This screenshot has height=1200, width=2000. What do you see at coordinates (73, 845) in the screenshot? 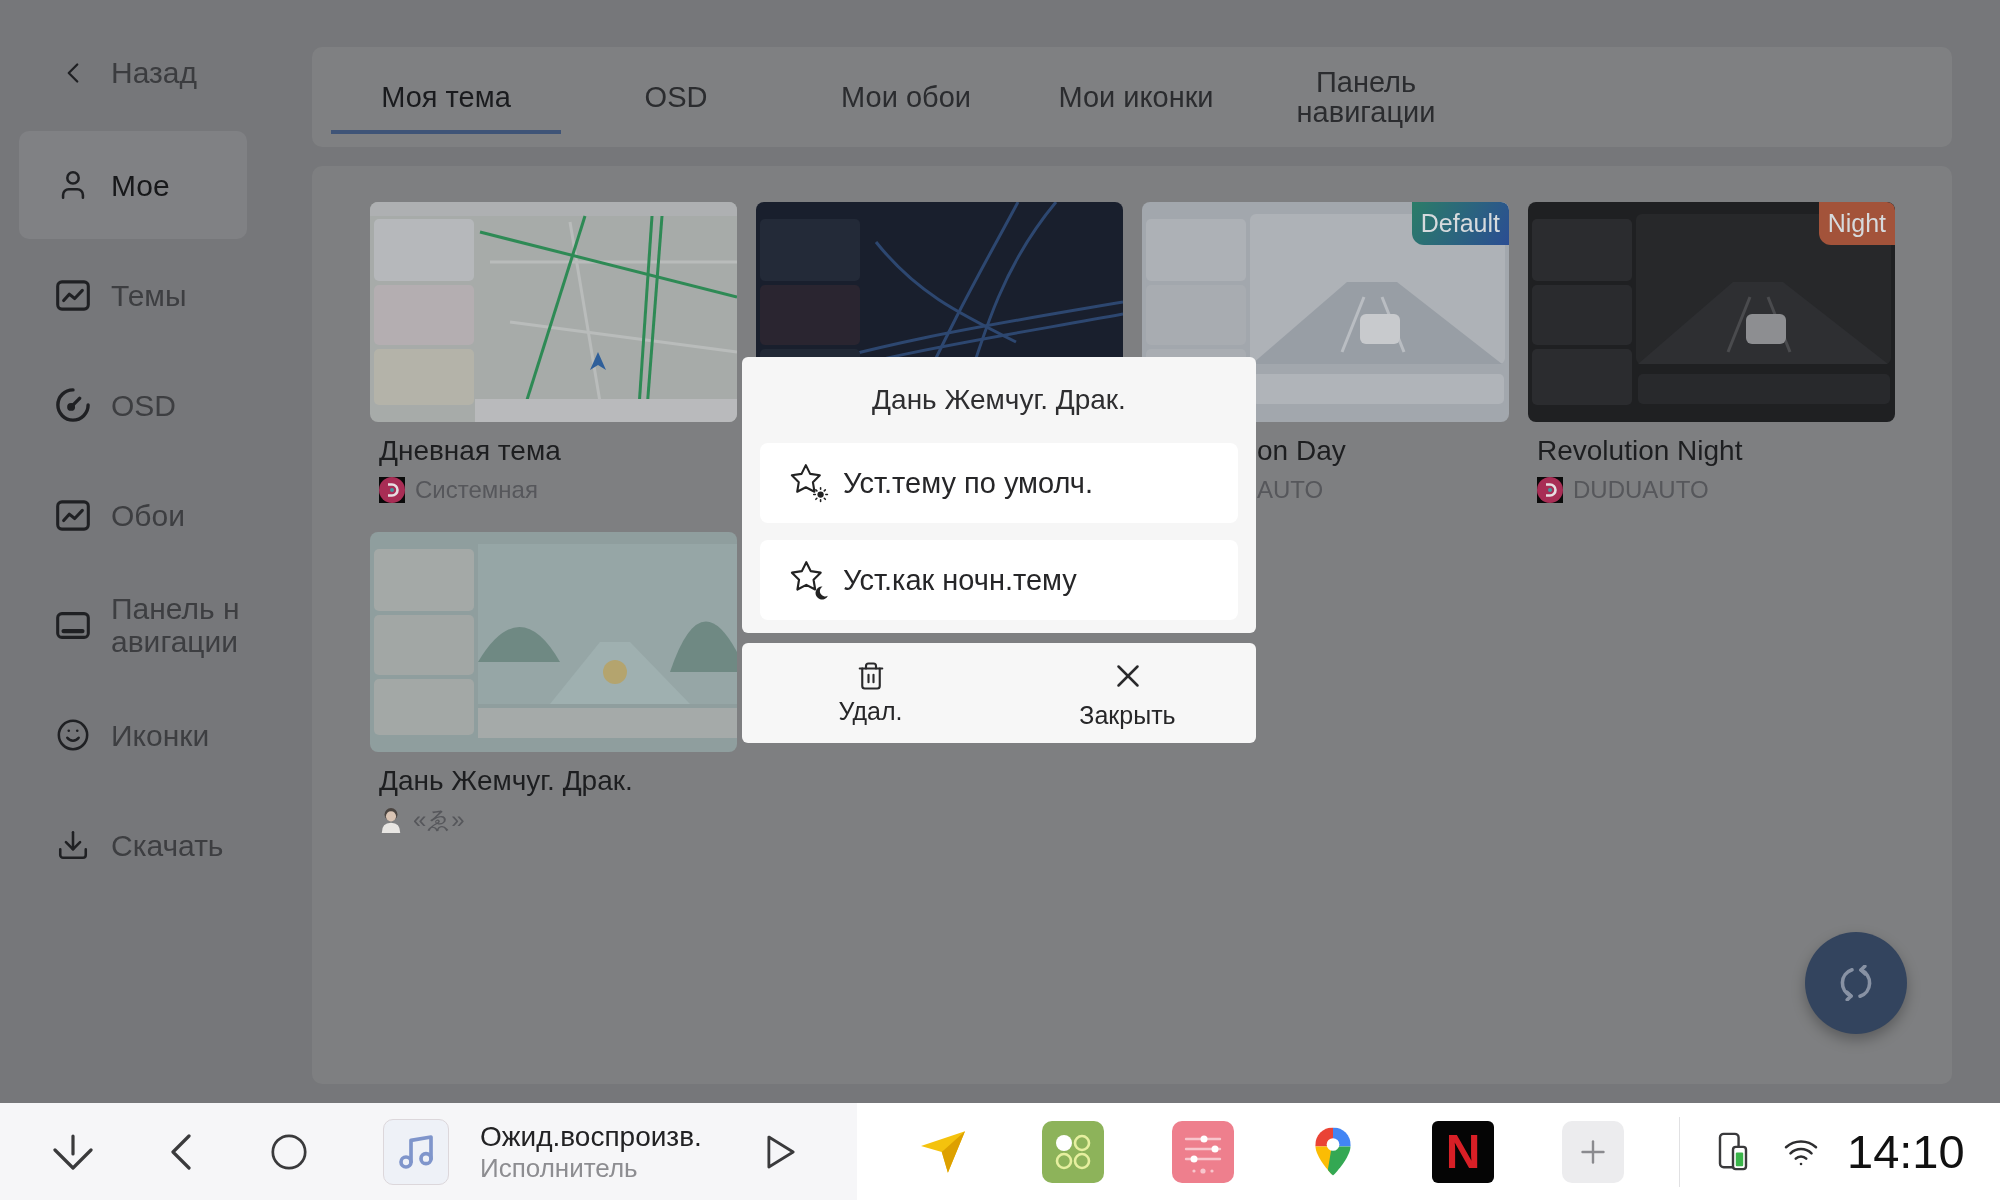
I see `download-icon` at bounding box center [73, 845].